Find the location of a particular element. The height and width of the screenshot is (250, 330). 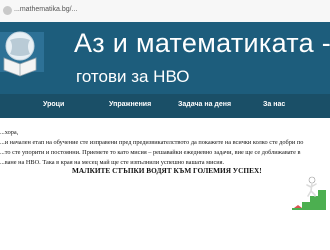

intro-greeting: ...хора, is located at coordinates (9, 132).